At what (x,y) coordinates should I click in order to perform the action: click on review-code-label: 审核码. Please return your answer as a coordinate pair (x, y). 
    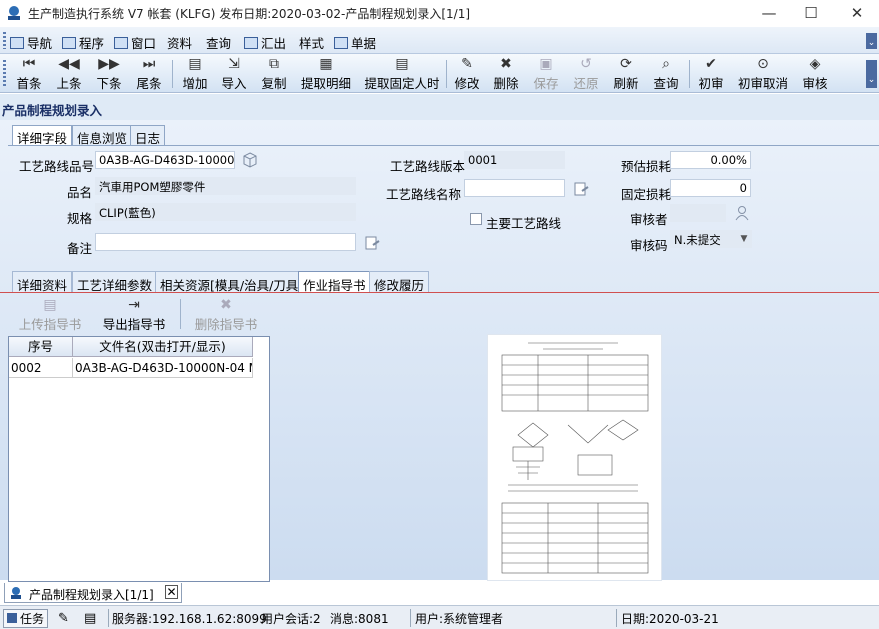
    Looking at the image, I should click on (649, 245).